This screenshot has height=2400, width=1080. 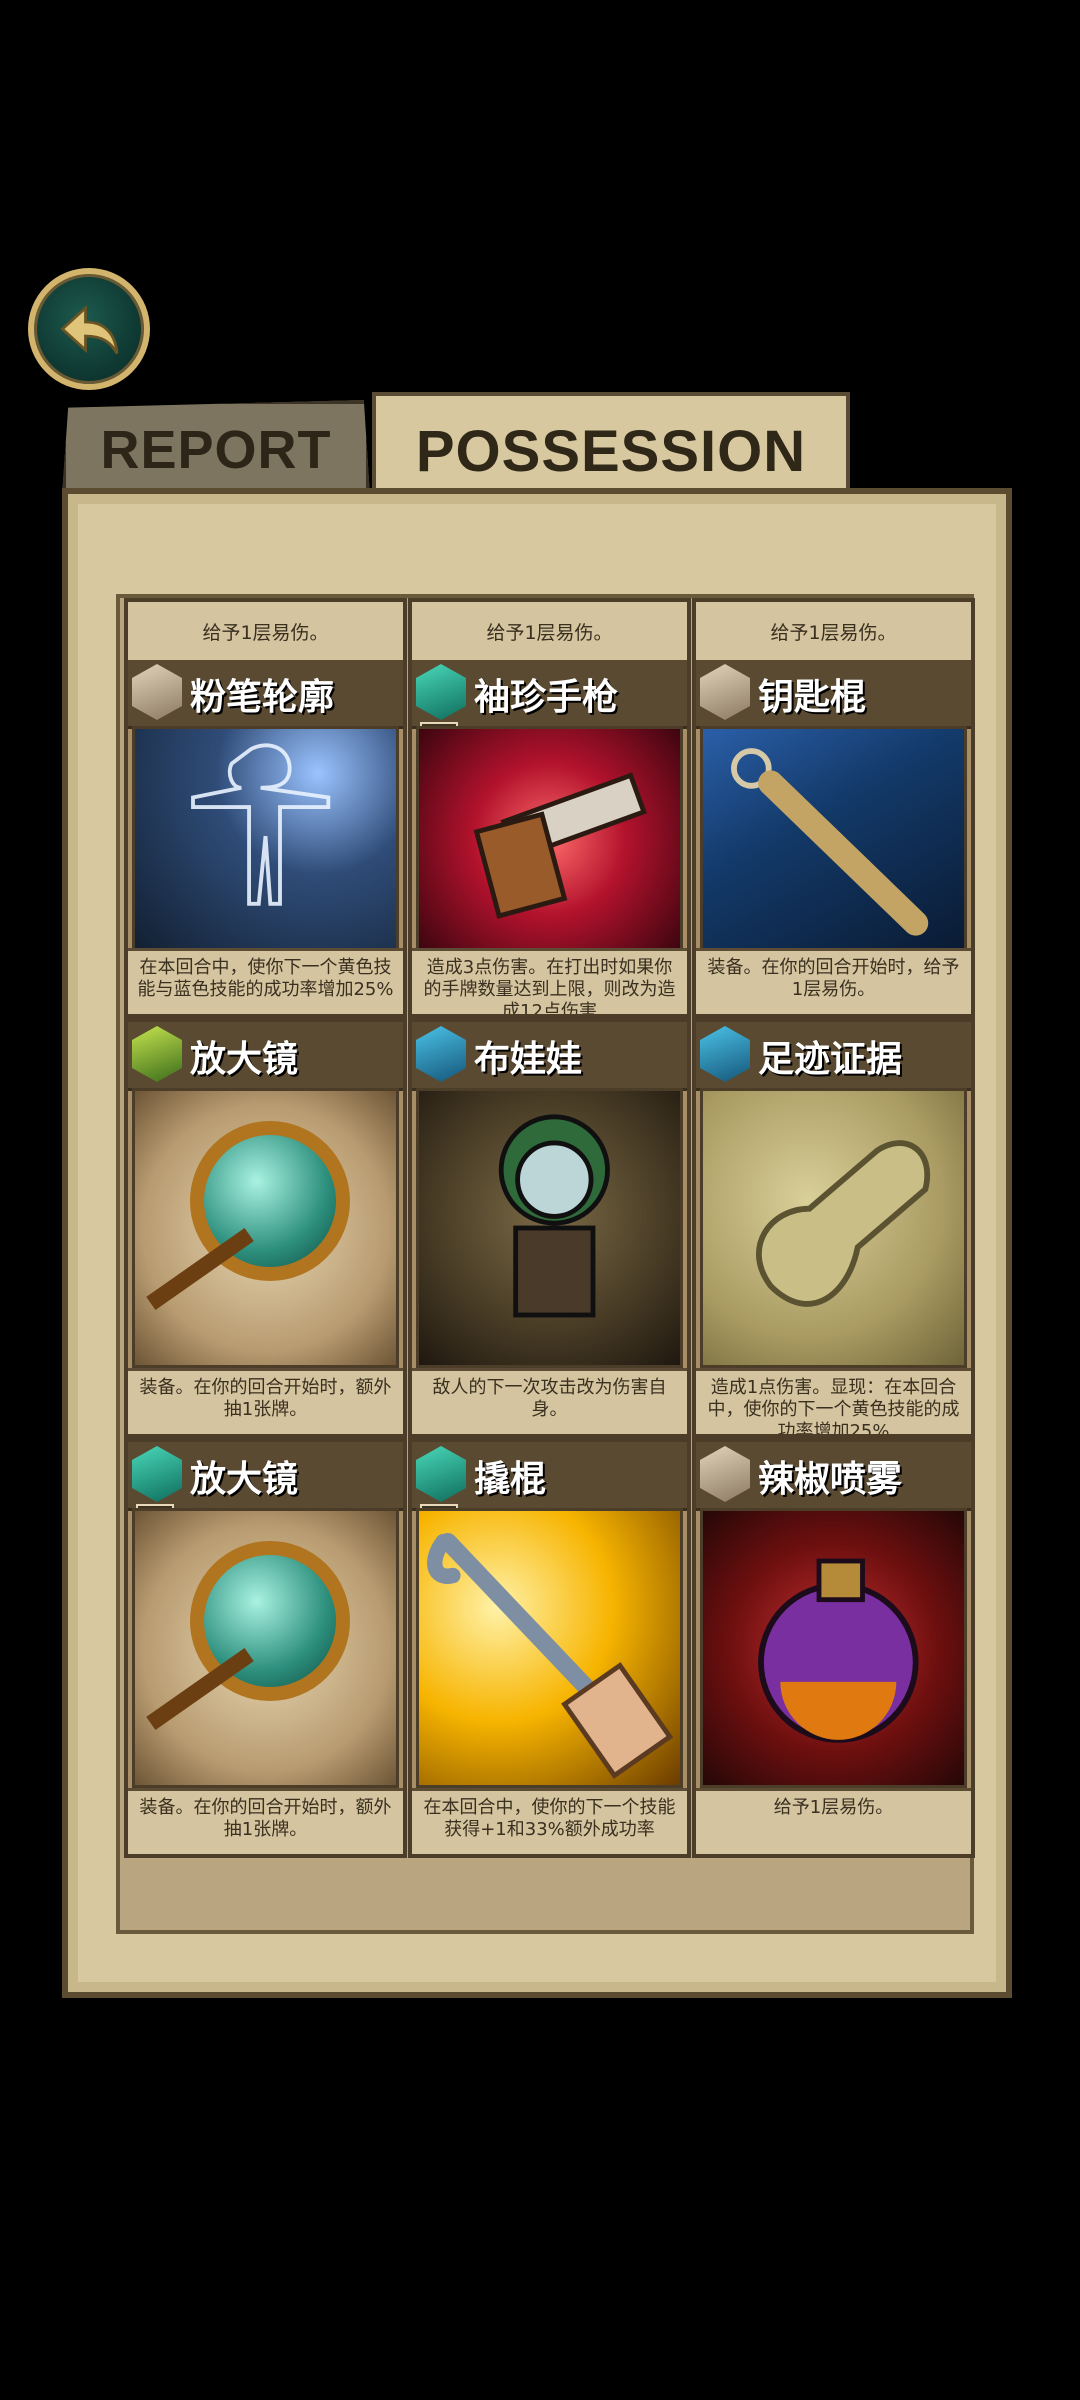 I want to click on card-name-bar: 撬棍 2, so click(x=549, y=1494).